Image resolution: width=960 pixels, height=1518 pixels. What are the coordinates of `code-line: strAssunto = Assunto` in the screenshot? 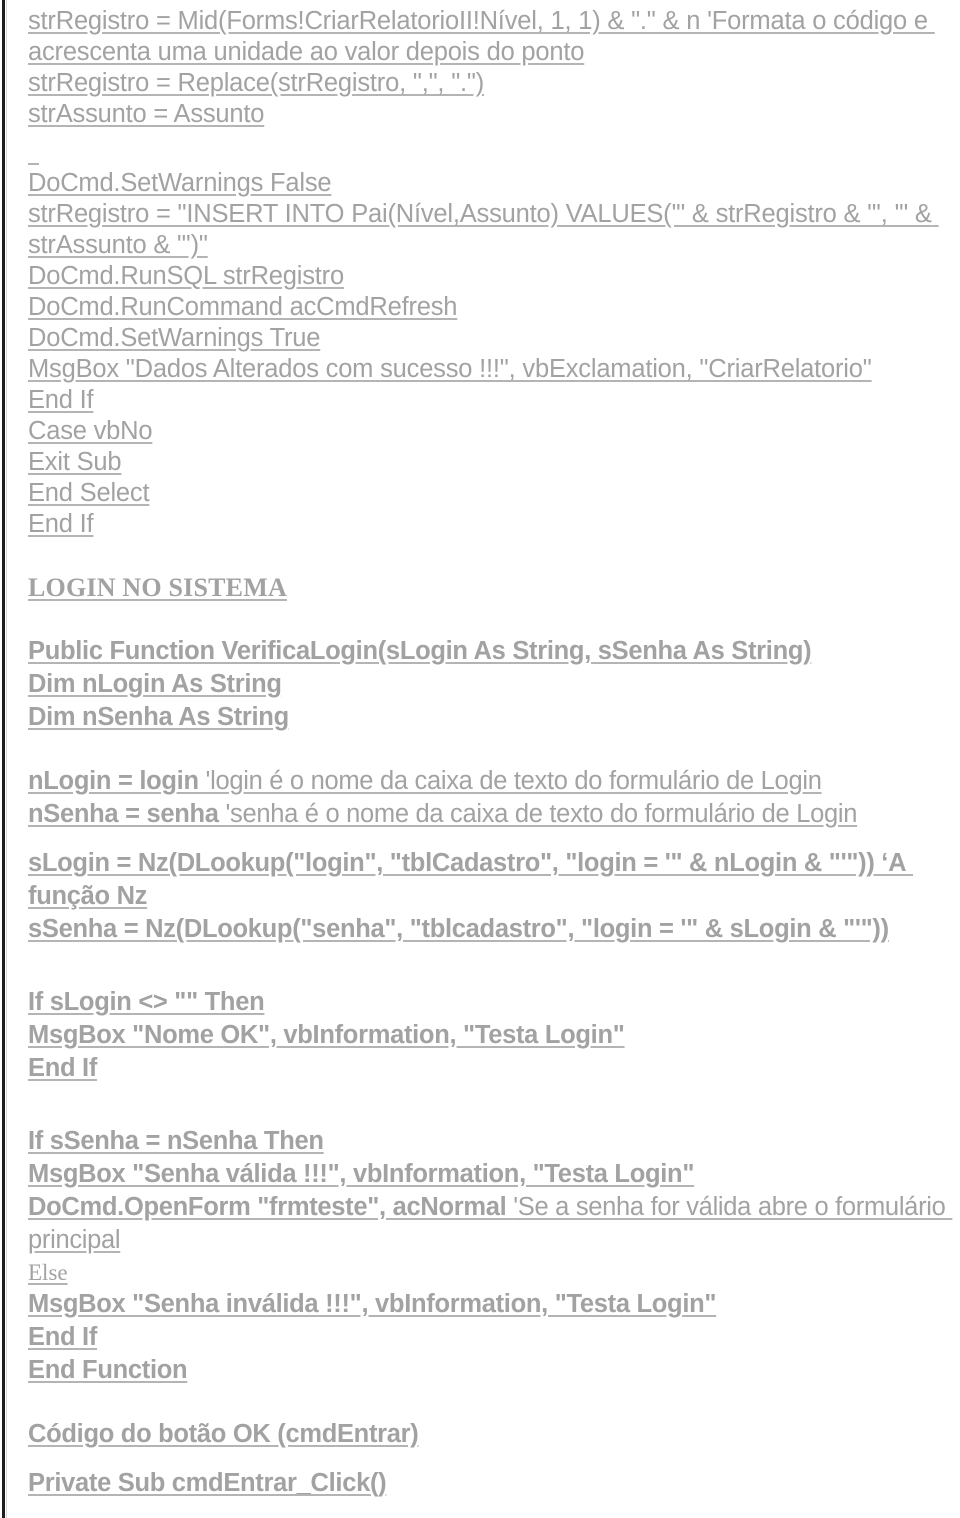 It's located at (146, 114).